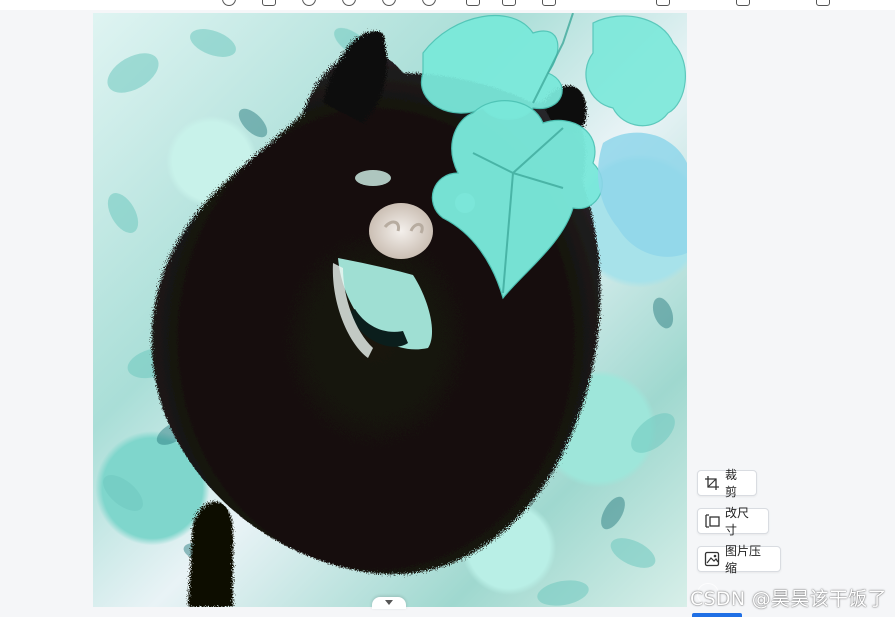 The image size is (895, 617). What do you see at coordinates (389, 603) in the screenshot?
I see `collapse-handle` at bounding box center [389, 603].